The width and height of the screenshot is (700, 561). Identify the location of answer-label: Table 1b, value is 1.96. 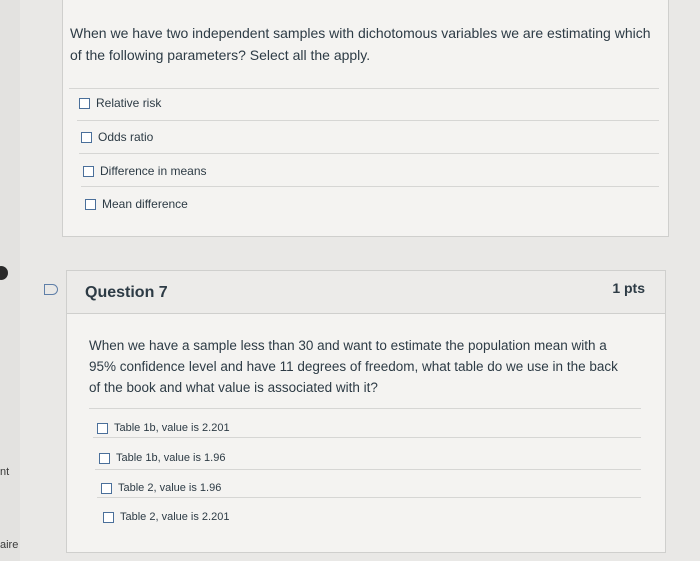
(171, 458).